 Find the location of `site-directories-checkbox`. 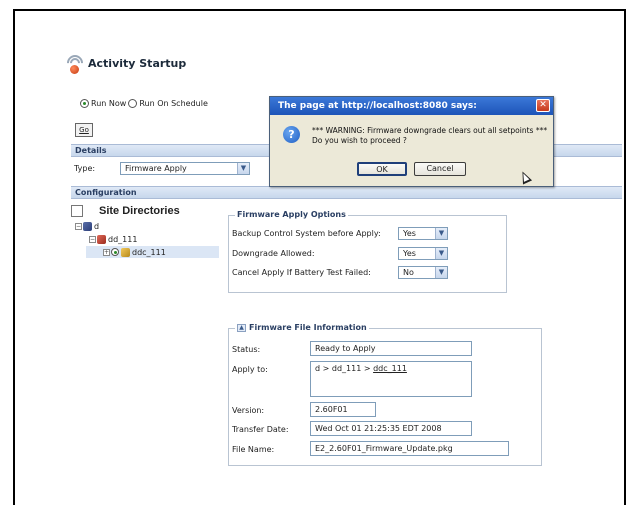

site-directories-checkbox is located at coordinates (77, 211).